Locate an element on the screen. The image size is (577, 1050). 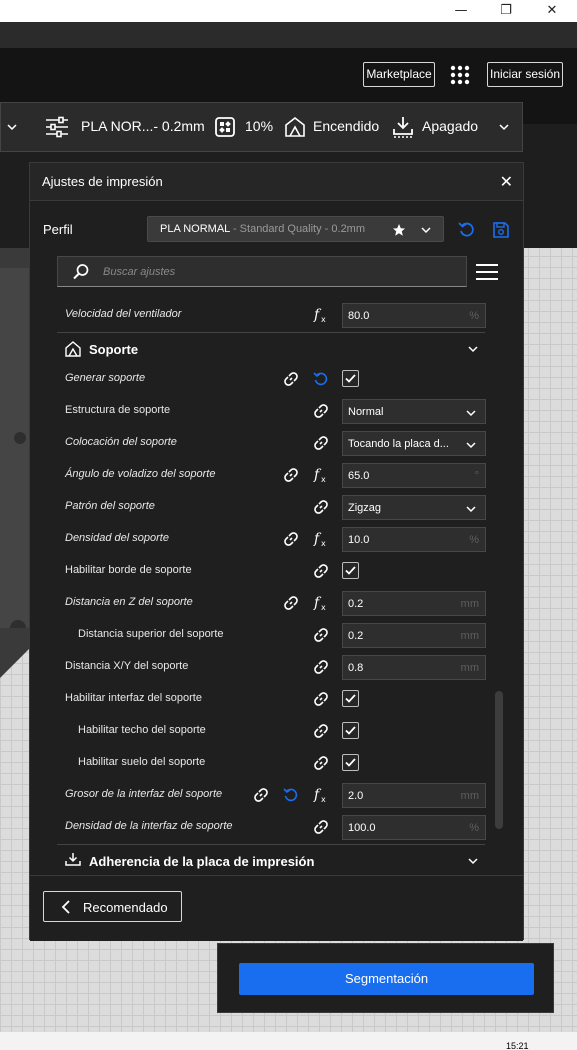
setting-label: Habilitar techo del soporte is located at coordinates (142, 730).